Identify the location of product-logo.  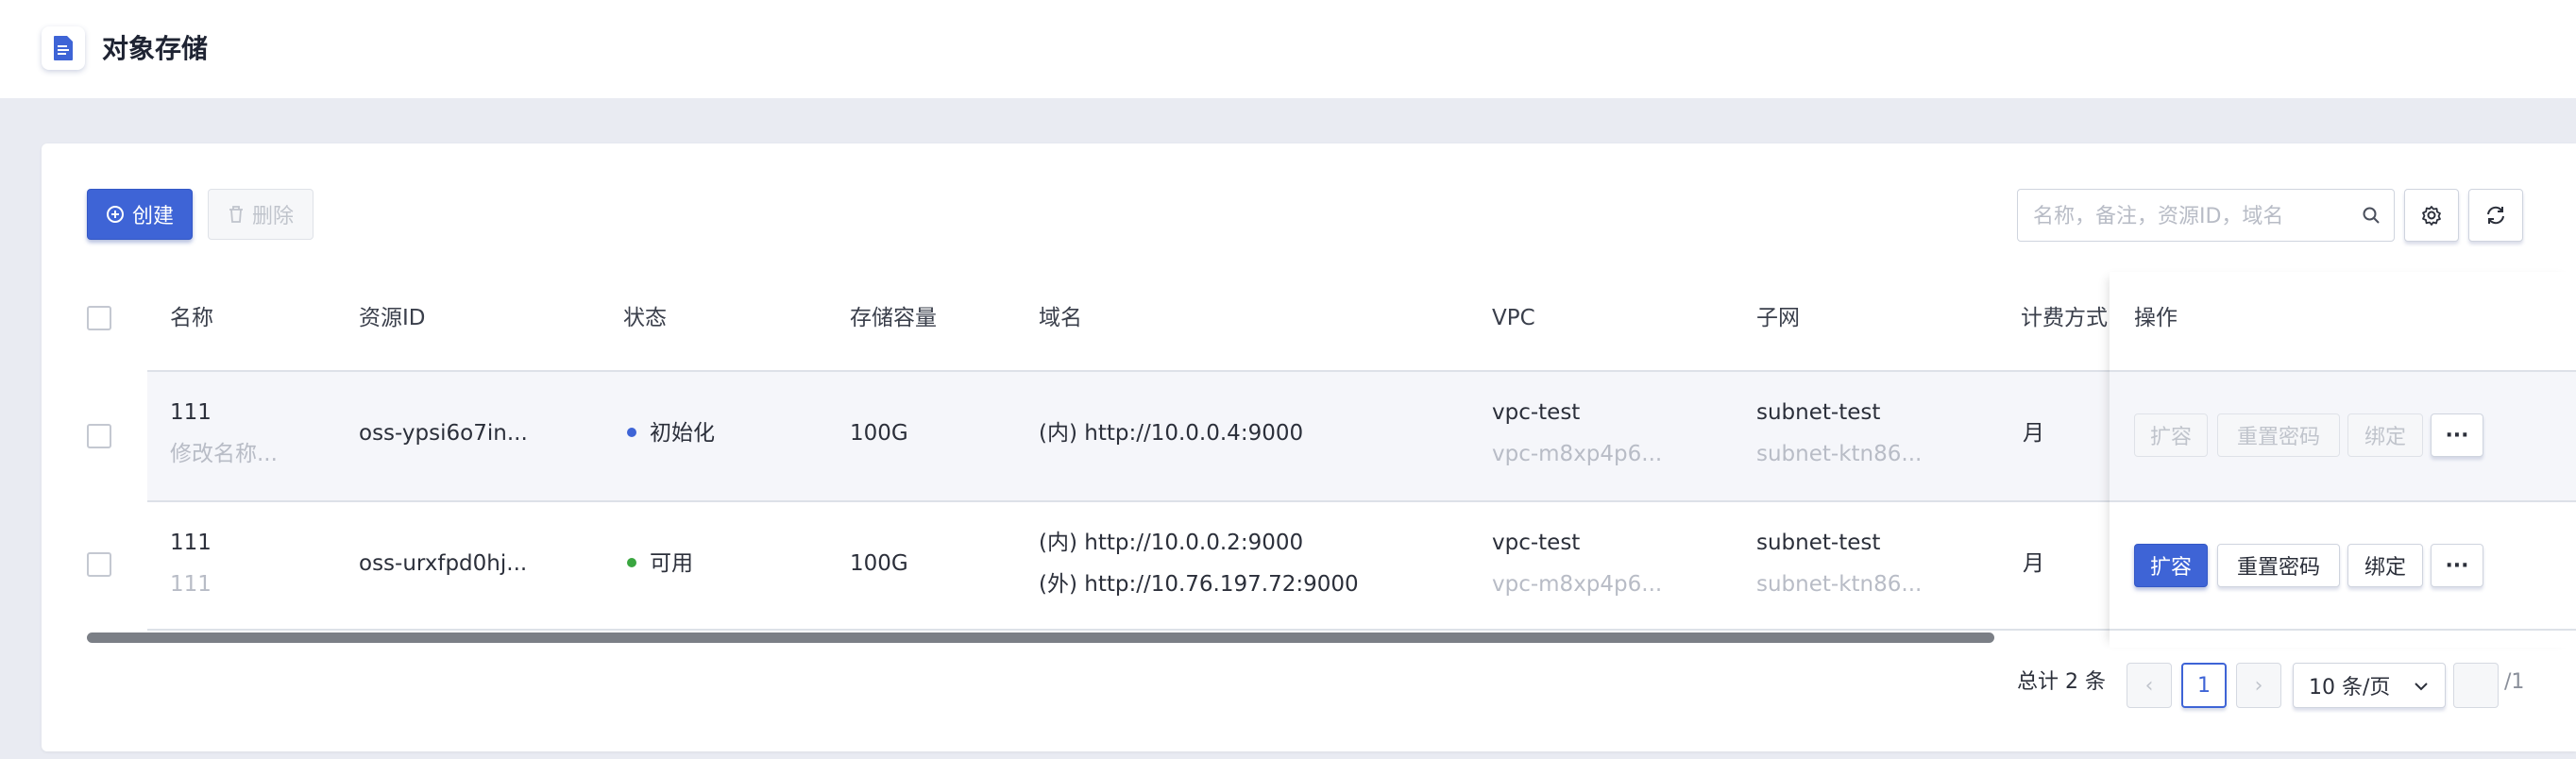
(63, 48).